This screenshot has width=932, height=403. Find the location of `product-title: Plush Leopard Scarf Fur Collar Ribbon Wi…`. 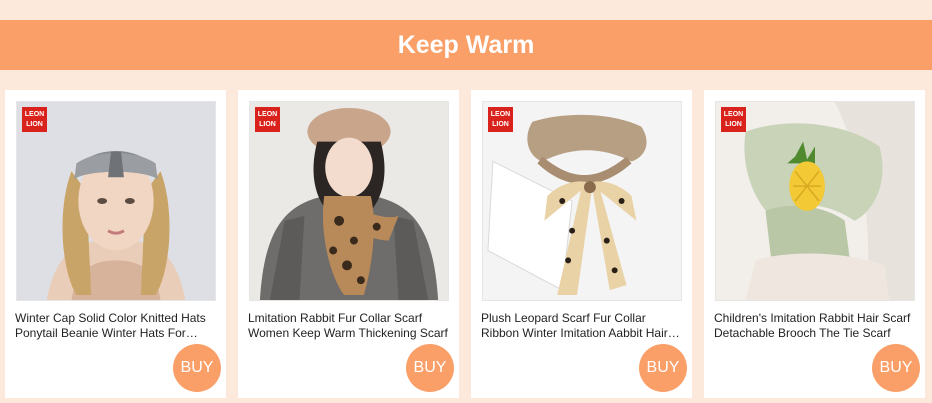

product-title: Plush Leopard Scarf Fur Collar Ribbon Wi… is located at coordinates (581, 326).